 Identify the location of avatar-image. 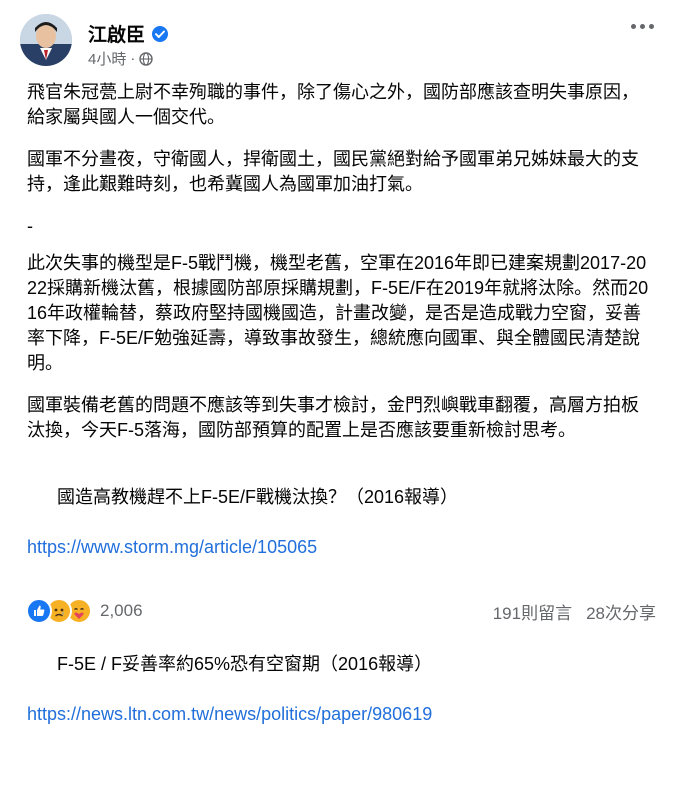
(46, 40).